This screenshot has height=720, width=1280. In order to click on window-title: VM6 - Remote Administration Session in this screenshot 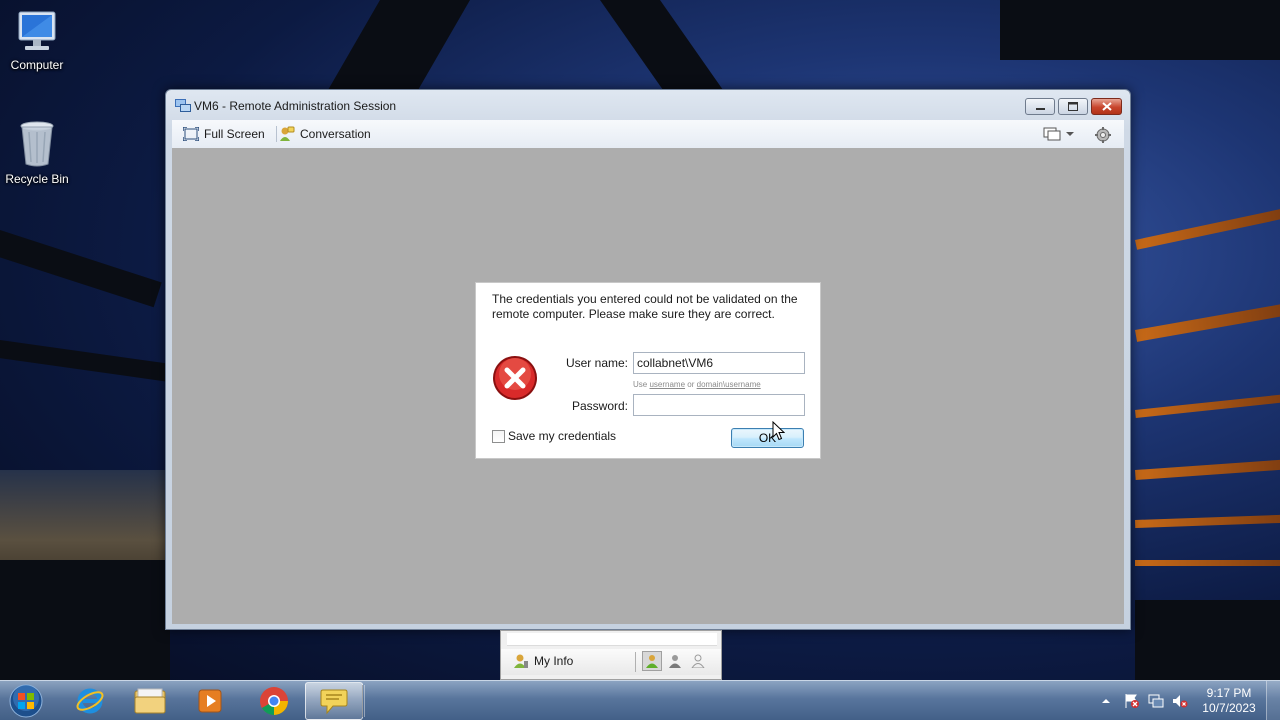, I will do `click(295, 106)`.